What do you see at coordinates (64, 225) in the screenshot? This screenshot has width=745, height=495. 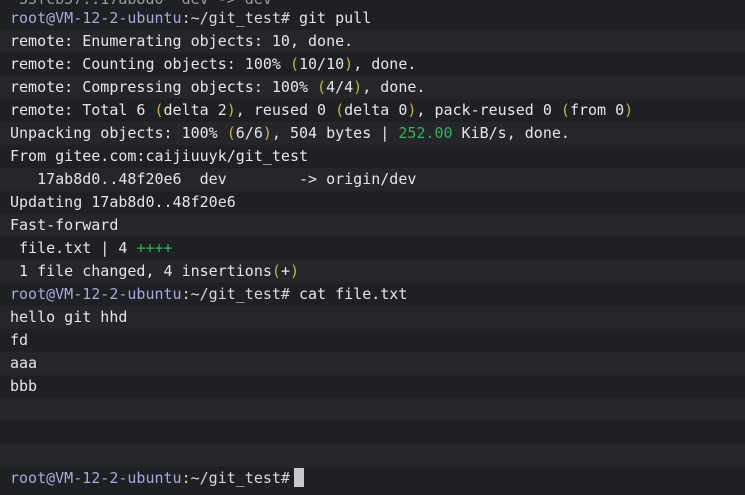 I see `output-text: Fast-forward` at bounding box center [64, 225].